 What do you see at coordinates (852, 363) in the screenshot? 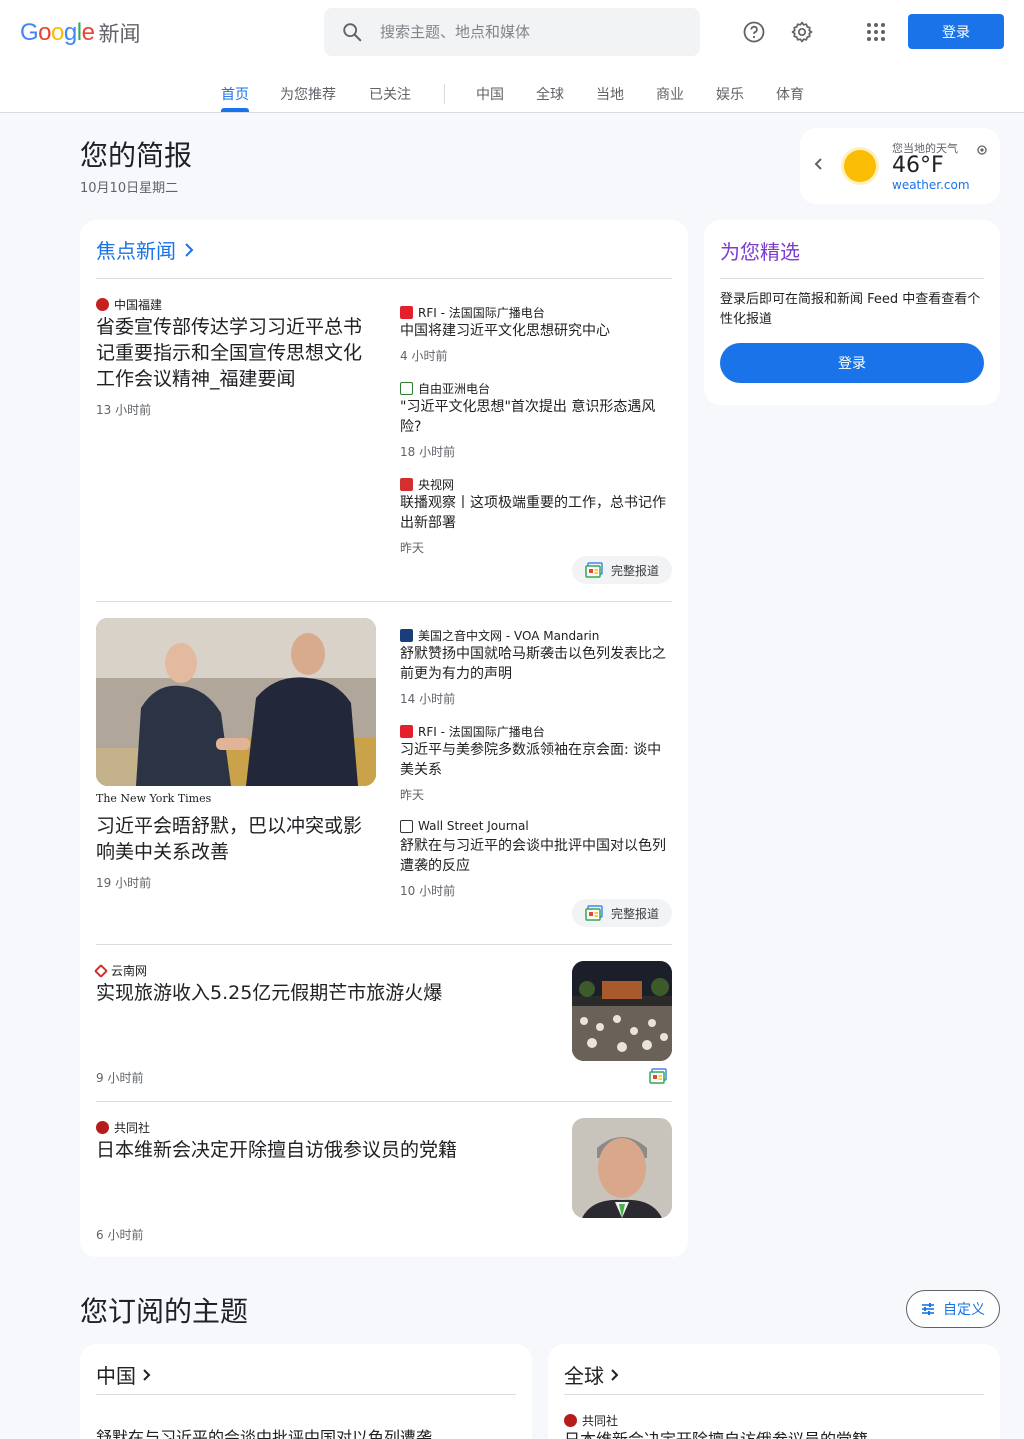
I see `picks-signin-button: 登录` at bounding box center [852, 363].